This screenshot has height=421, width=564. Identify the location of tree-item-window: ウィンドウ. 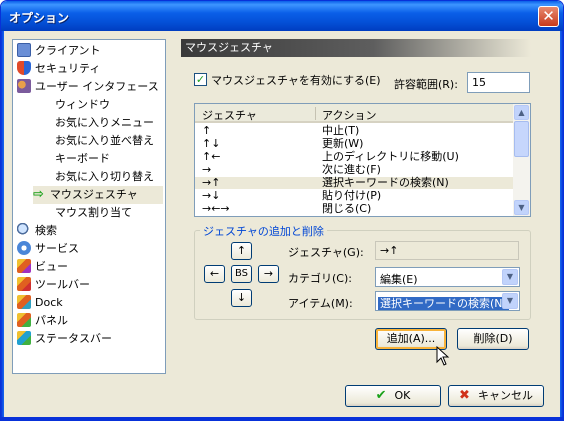
(82, 105).